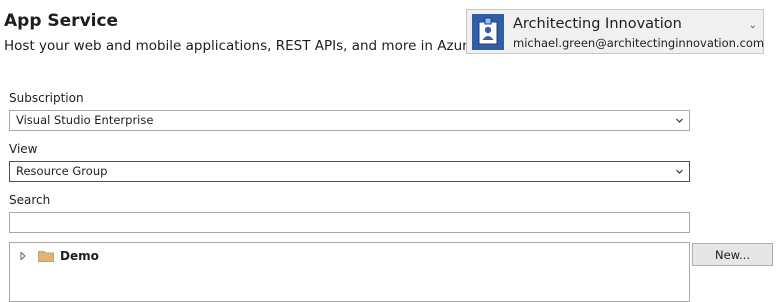 The width and height of the screenshot is (777, 302). Describe the element at coordinates (85, 120) in the screenshot. I see `subscription-value: Visual Studio Enterprise` at that location.